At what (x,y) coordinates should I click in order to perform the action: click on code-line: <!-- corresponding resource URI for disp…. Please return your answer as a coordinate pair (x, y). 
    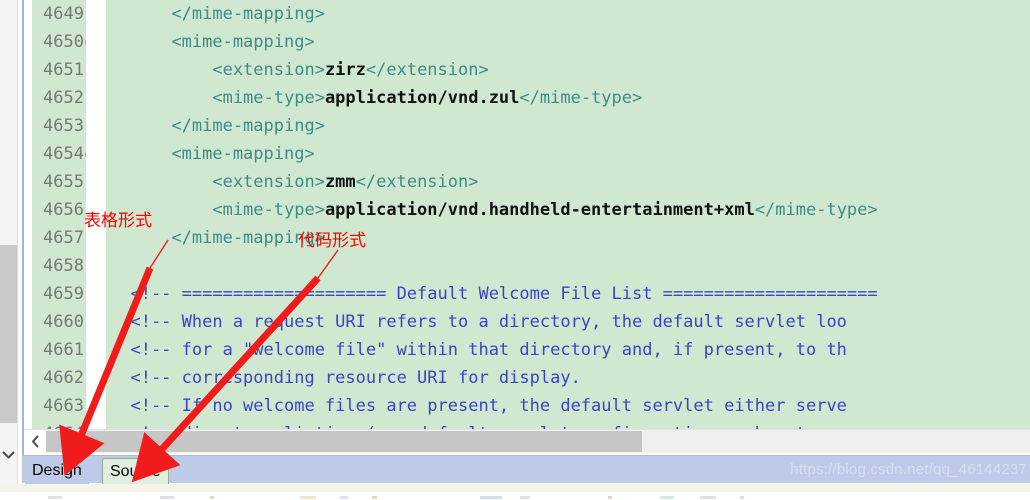
    Looking at the image, I should click on (568, 378).